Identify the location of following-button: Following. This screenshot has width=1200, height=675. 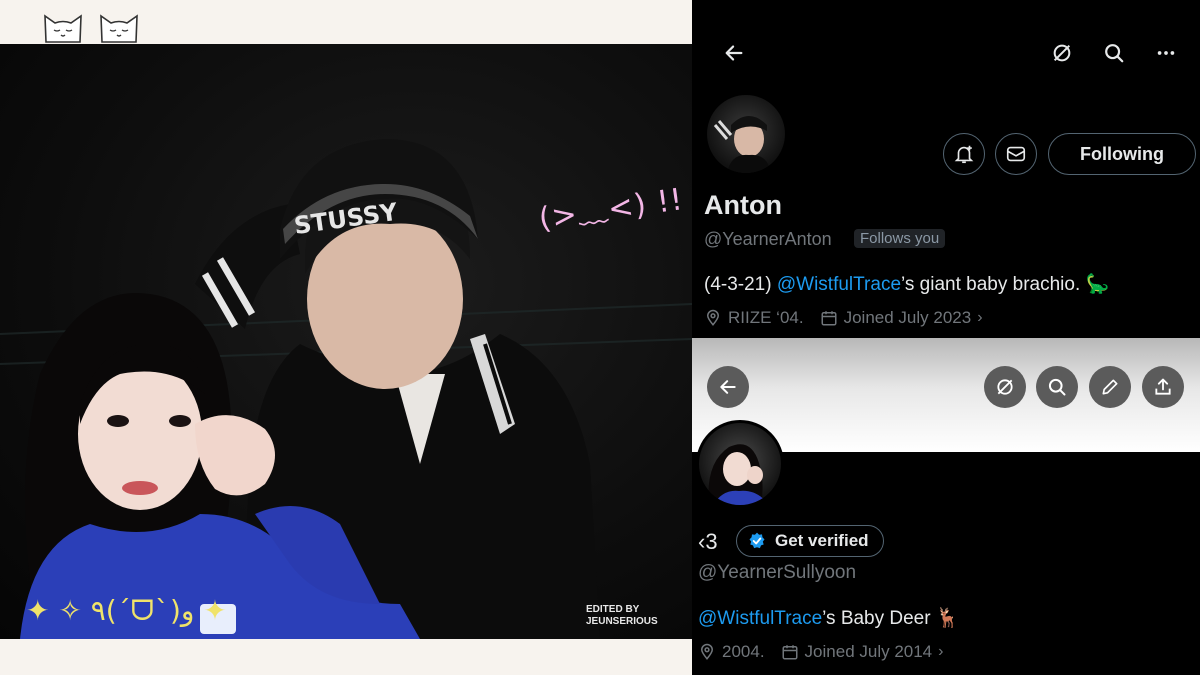
(1122, 154).